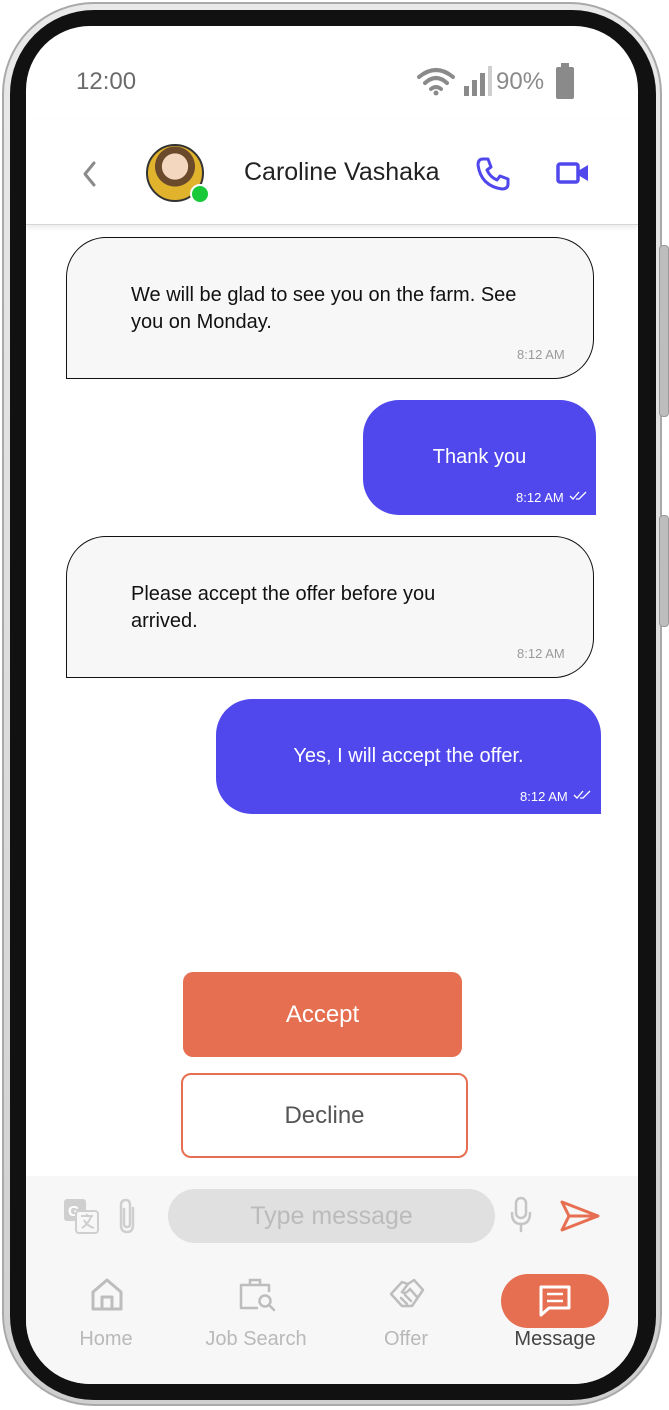 The width and height of the screenshot is (669, 1410). Describe the element at coordinates (106, 81) in the screenshot. I see `status-time: 12:00` at that location.